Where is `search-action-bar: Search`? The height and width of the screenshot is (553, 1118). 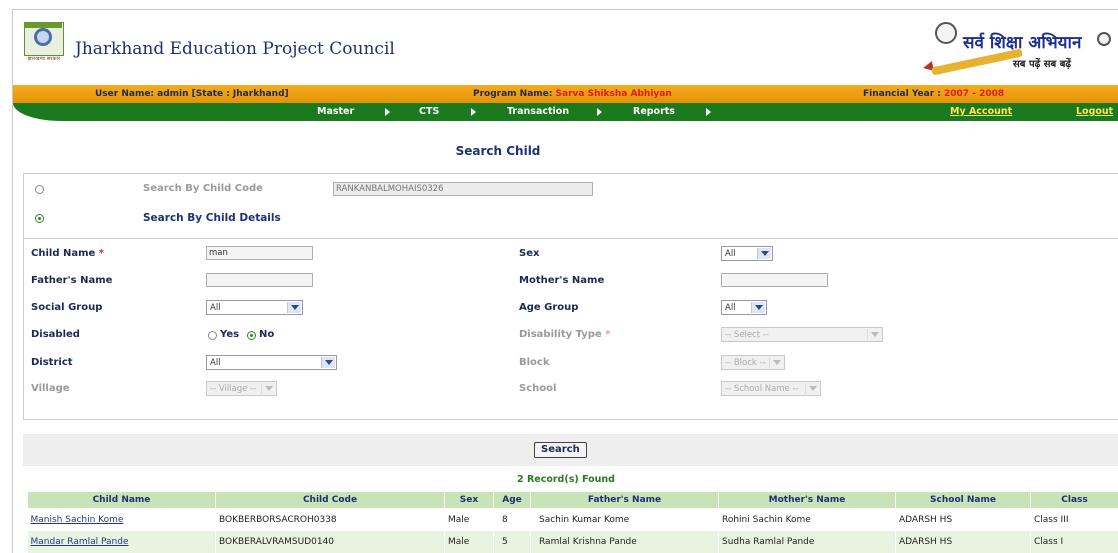 search-action-bar: Search is located at coordinates (570, 450).